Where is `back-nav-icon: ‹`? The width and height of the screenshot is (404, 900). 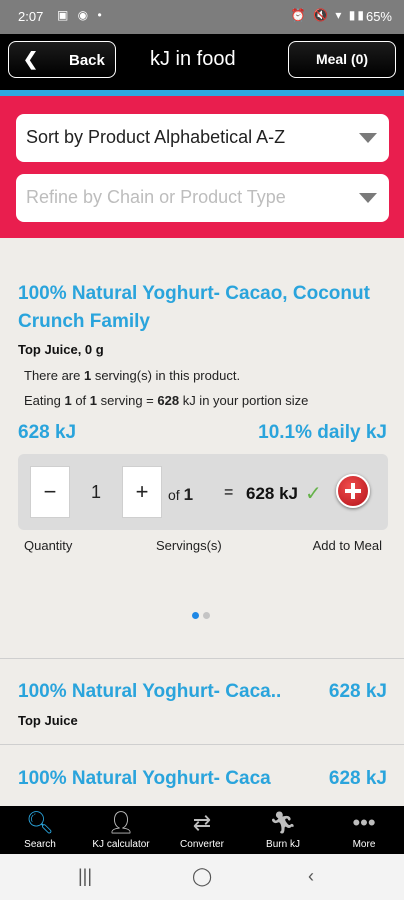
back-nav-icon: ‹ is located at coordinates (311, 876).